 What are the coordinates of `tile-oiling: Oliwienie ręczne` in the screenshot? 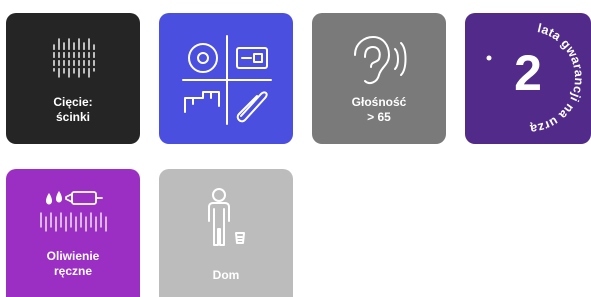 It's located at (73, 233).